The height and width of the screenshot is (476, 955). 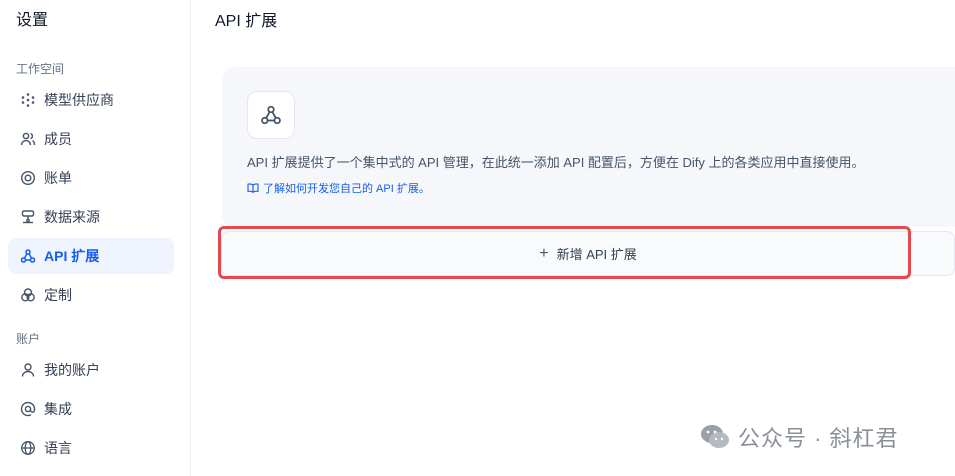 What do you see at coordinates (91, 409) in the screenshot?
I see `sidebar-item-integrations: 集成` at bounding box center [91, 409].